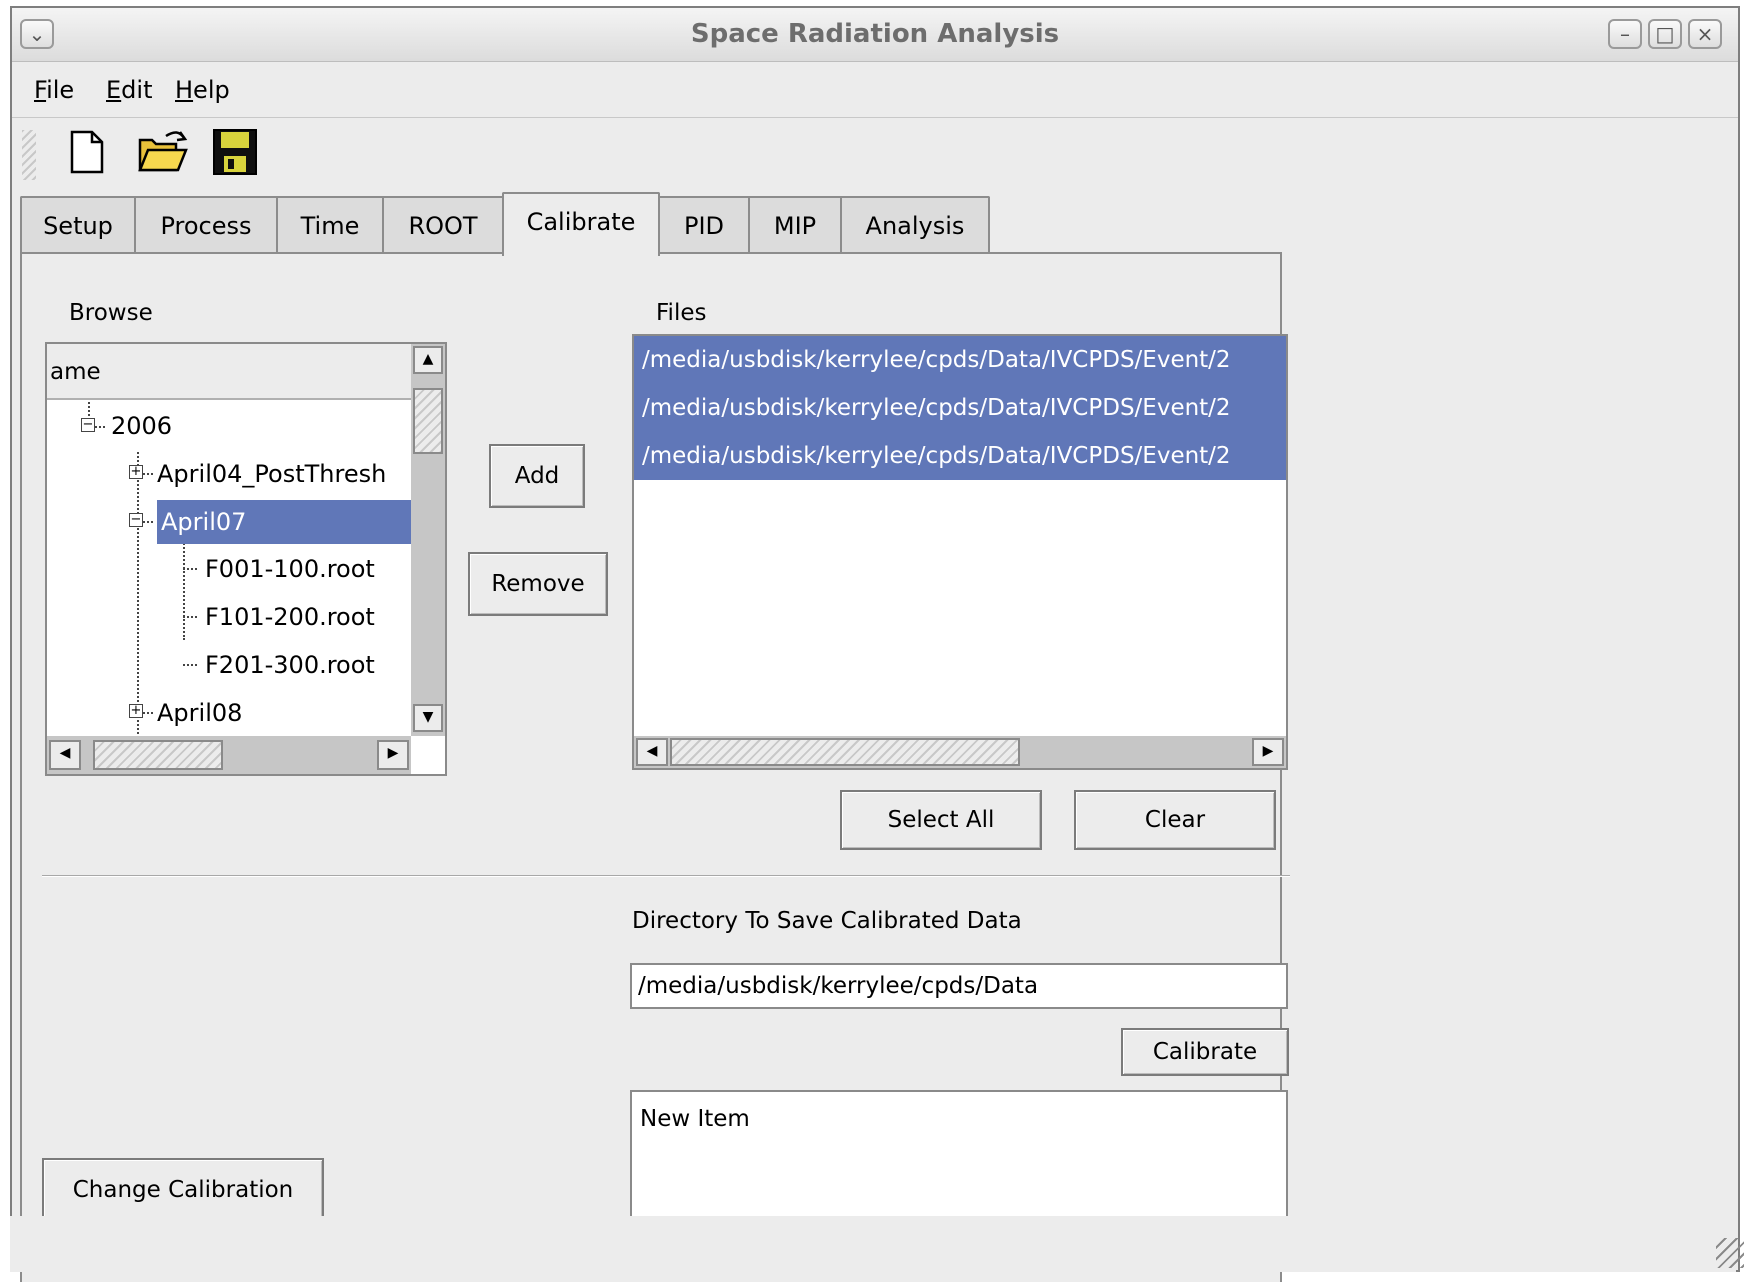  What do you see at coordinates (538, 584) in the screenshot?
I see `remove-button: Remove` at bounding box center [538, 584].